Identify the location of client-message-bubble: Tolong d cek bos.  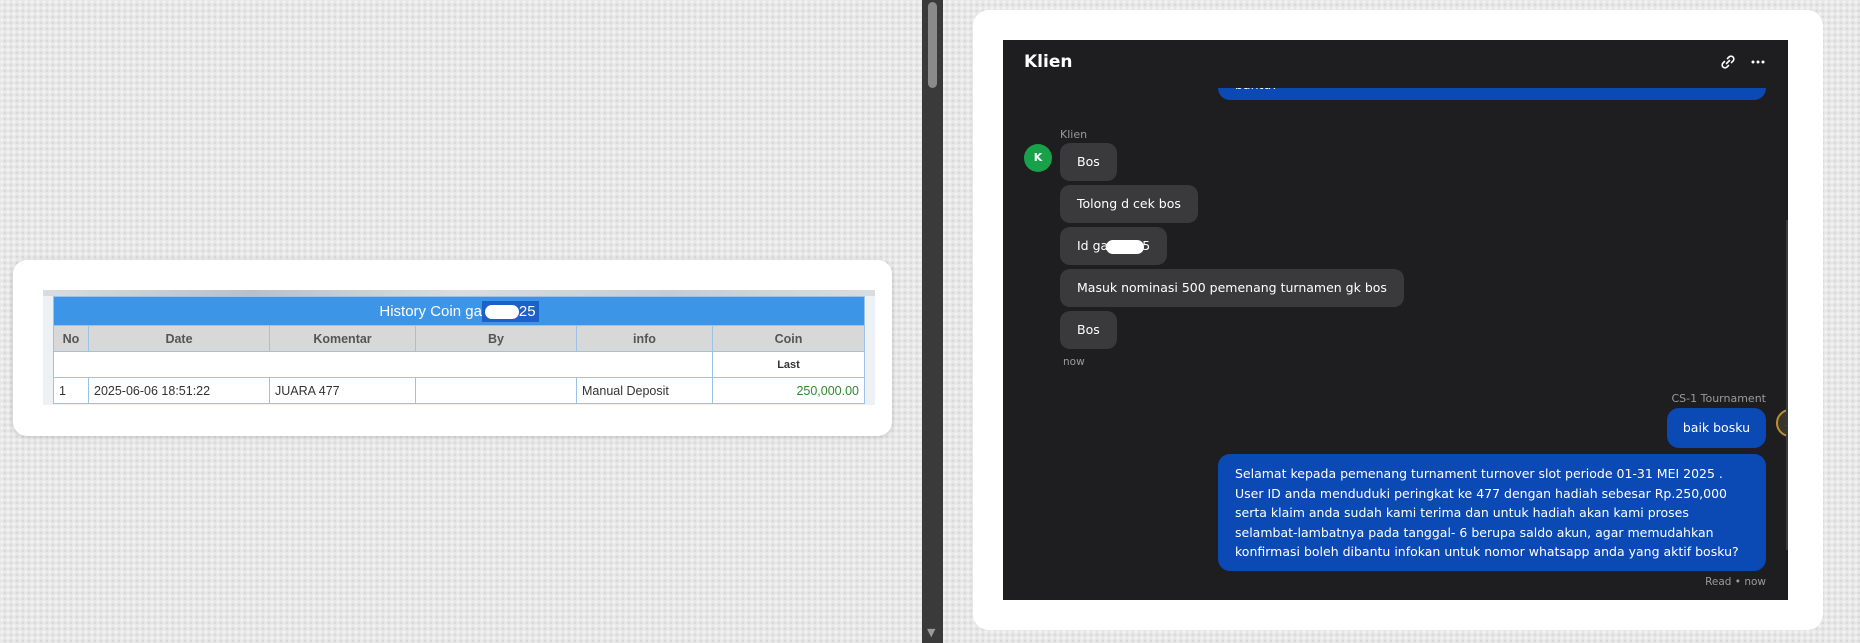
(1129, 204).